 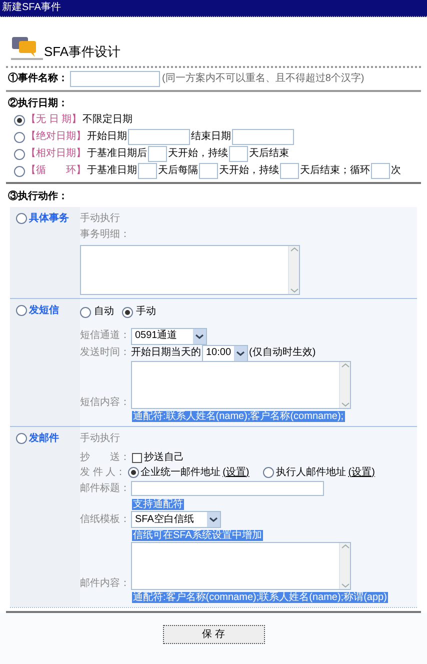 What do you see at coordinates (38, 79) in the screenshot?
I see `section-label: ①事件名称：` at bounding box center [38, 79].